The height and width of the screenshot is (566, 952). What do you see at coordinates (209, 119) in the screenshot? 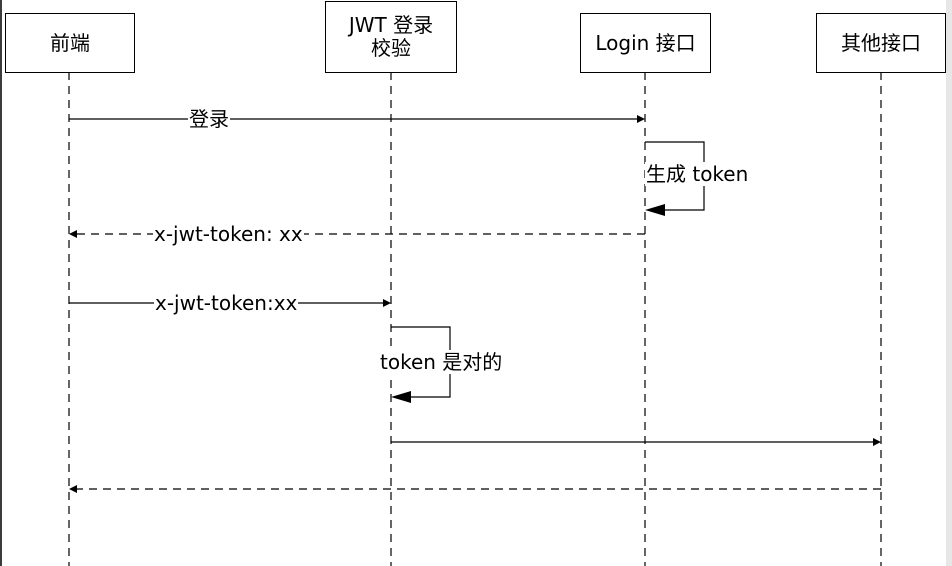
I see `label-login-request: 登录` at bounding box center [209, 119].